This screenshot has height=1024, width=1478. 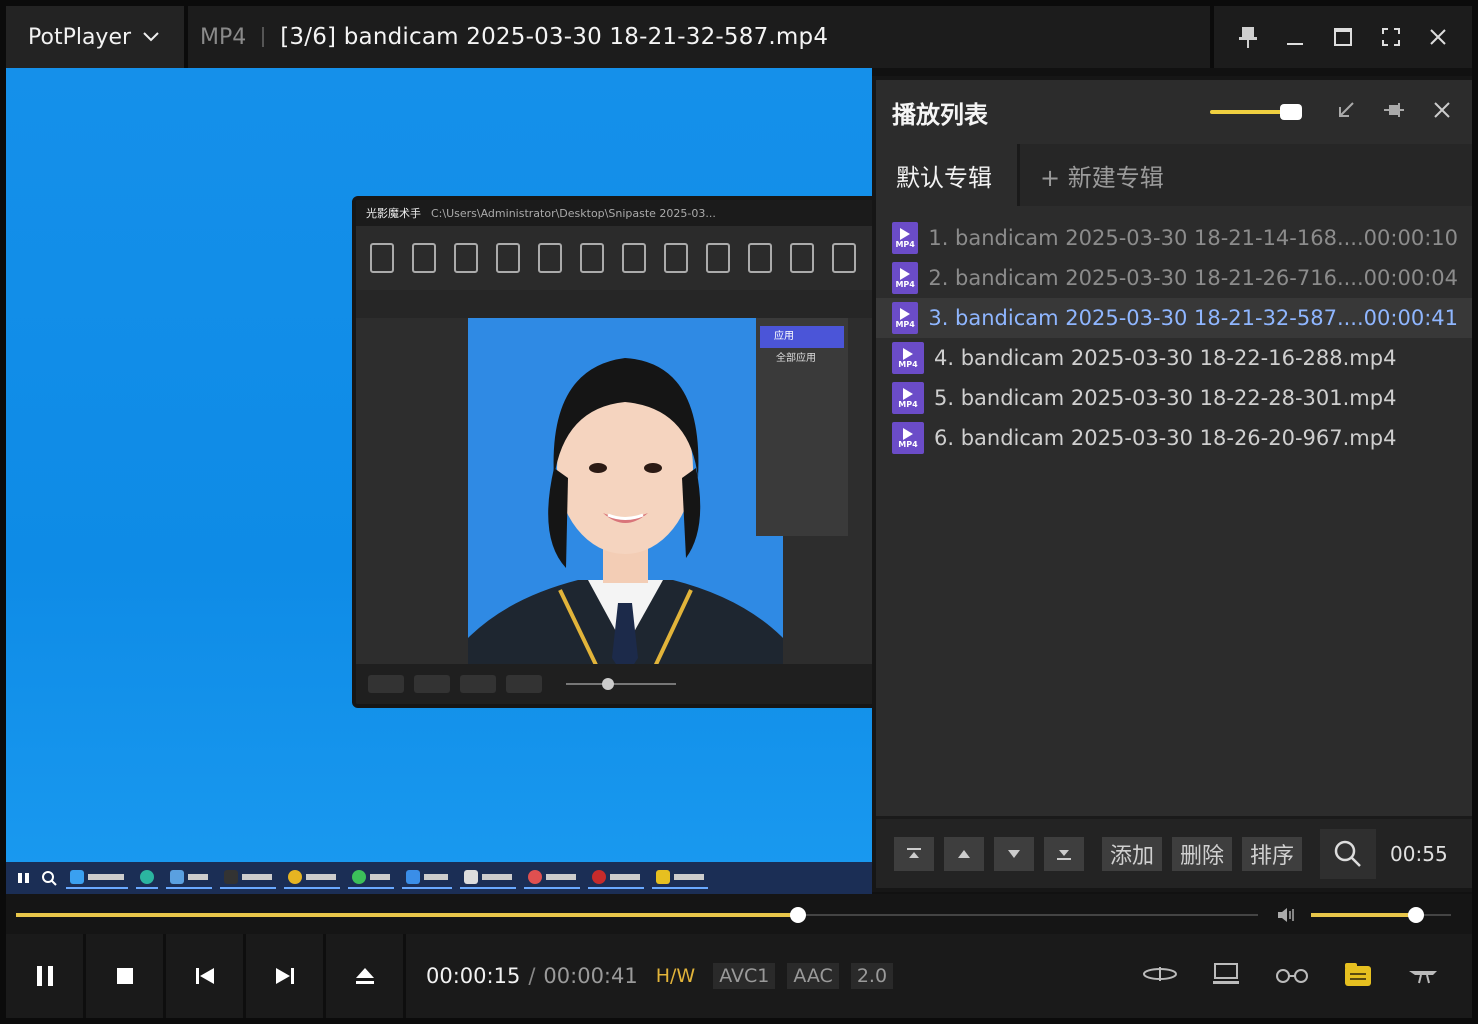 I want to click on playlist-close-button, so click(x=1442, y=110).